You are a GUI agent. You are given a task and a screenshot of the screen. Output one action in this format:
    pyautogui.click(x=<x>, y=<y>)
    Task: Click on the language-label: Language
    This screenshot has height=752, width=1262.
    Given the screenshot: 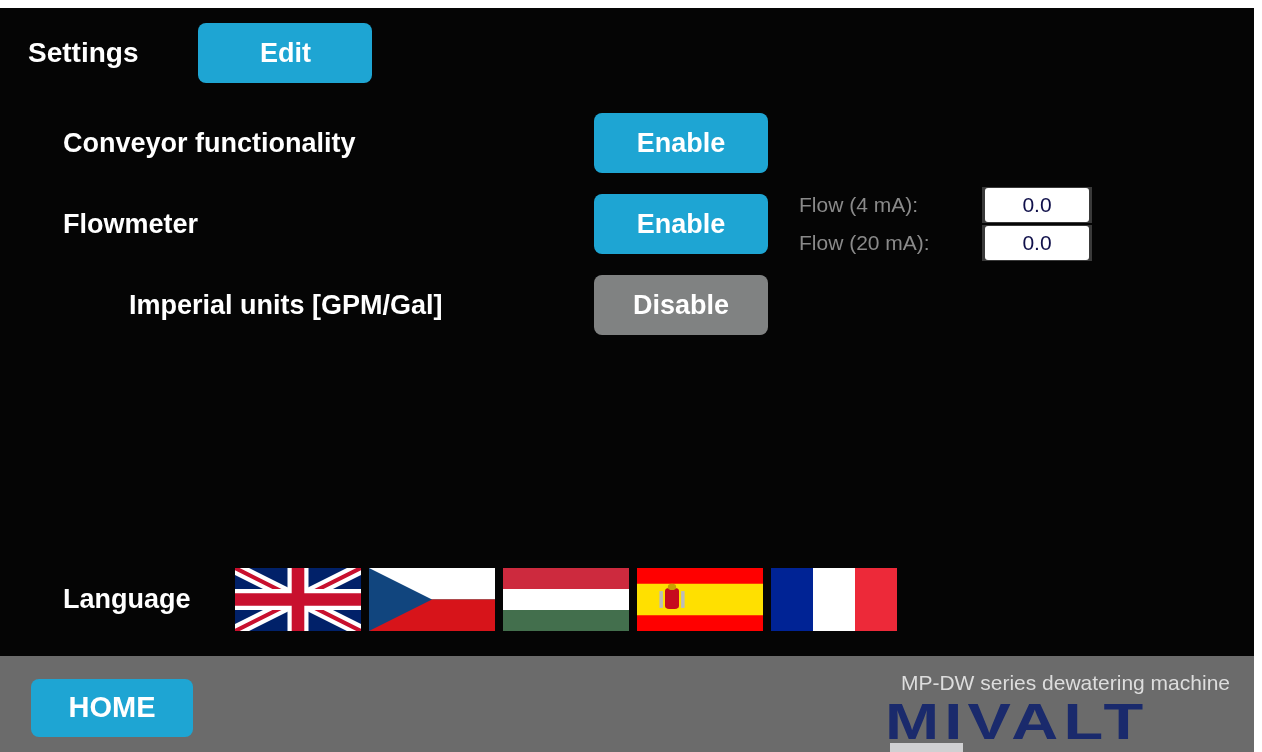 What is the action you would take?
    pyautogui.click(x=127, y=600)
    